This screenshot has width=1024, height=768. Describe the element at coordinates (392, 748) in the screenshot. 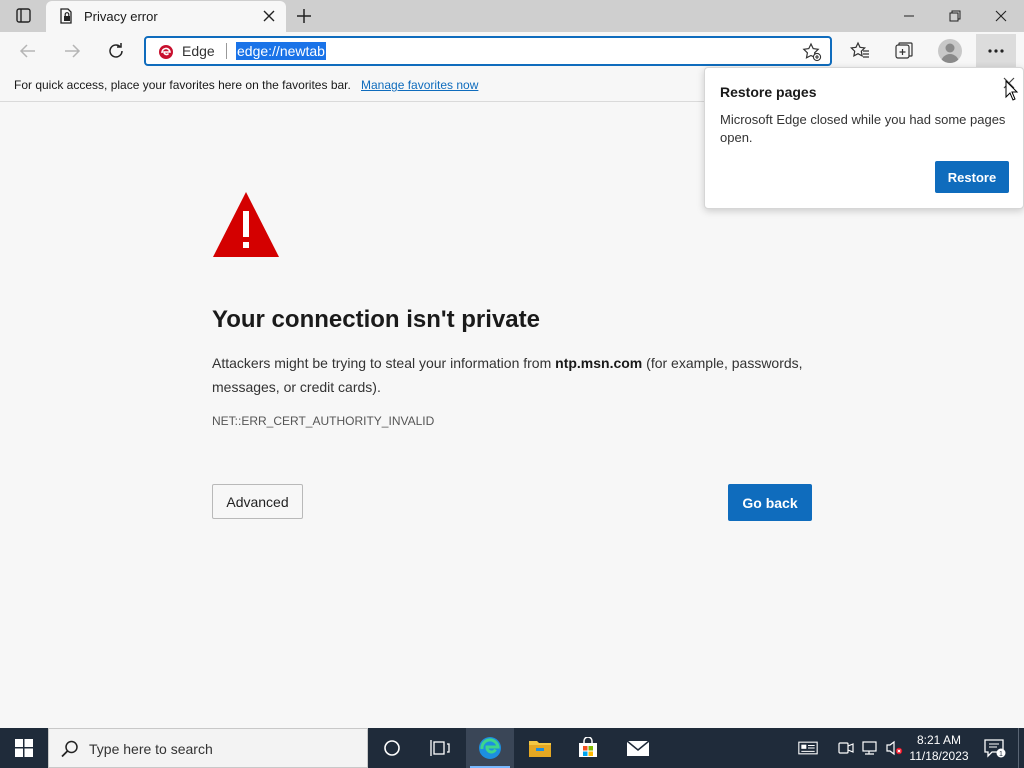

I see `cortana-icon` at that location.